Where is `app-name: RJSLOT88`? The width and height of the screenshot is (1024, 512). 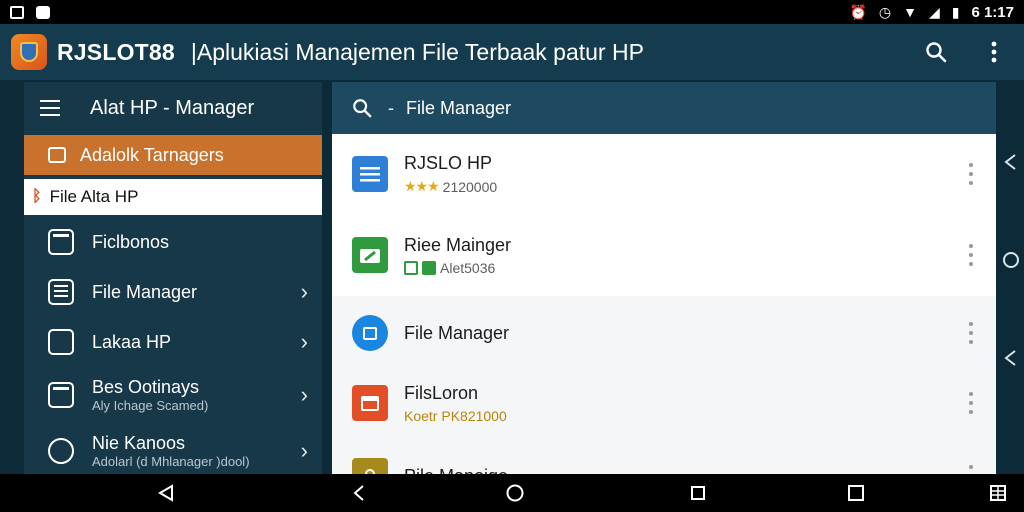
app-name: RJSLOT88 is located at coordinates (116, 51).